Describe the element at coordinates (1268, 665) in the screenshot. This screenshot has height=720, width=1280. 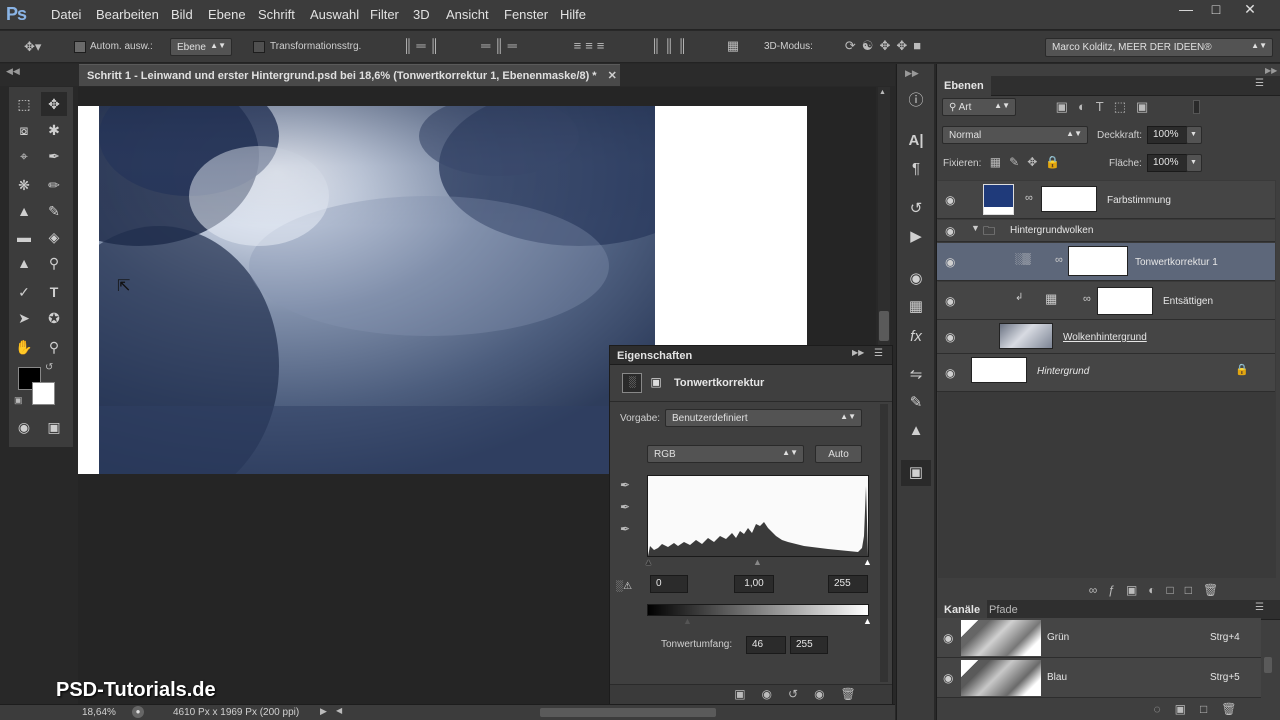
I see `channels-scroll-thumb` at that location.